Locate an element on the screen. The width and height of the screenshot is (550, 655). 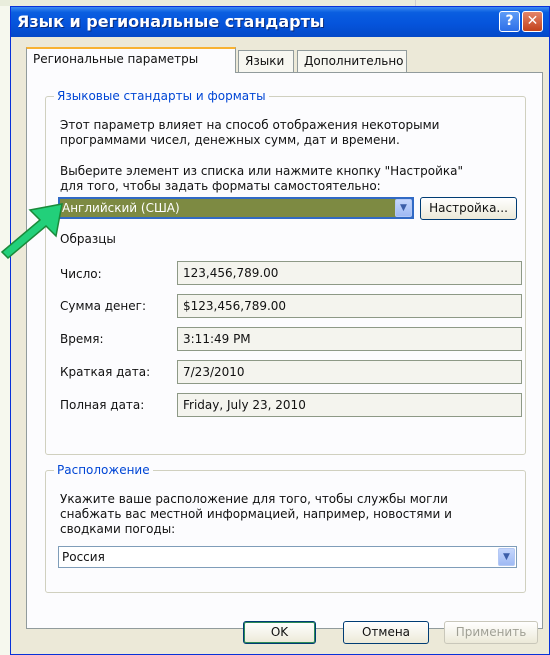
close-button: ✕ is located at coordinates (532, 21).